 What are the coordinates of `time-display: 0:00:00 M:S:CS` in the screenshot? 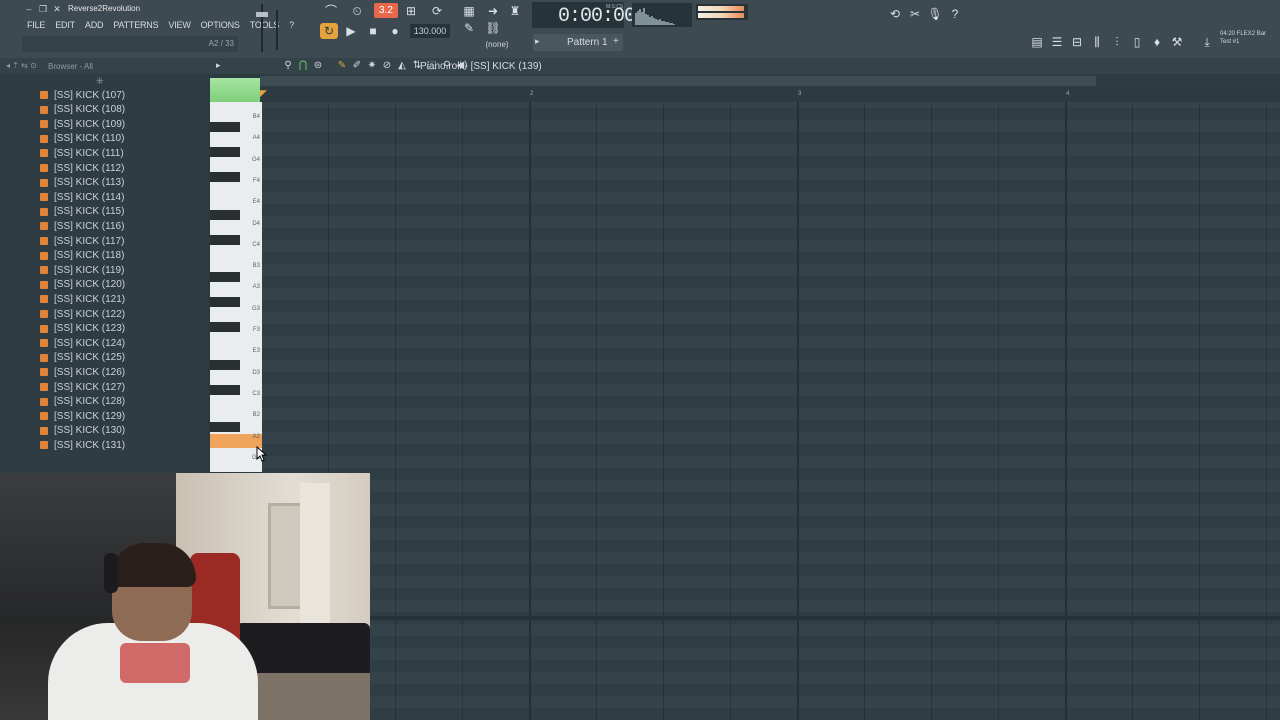 It's located at (584, 15).